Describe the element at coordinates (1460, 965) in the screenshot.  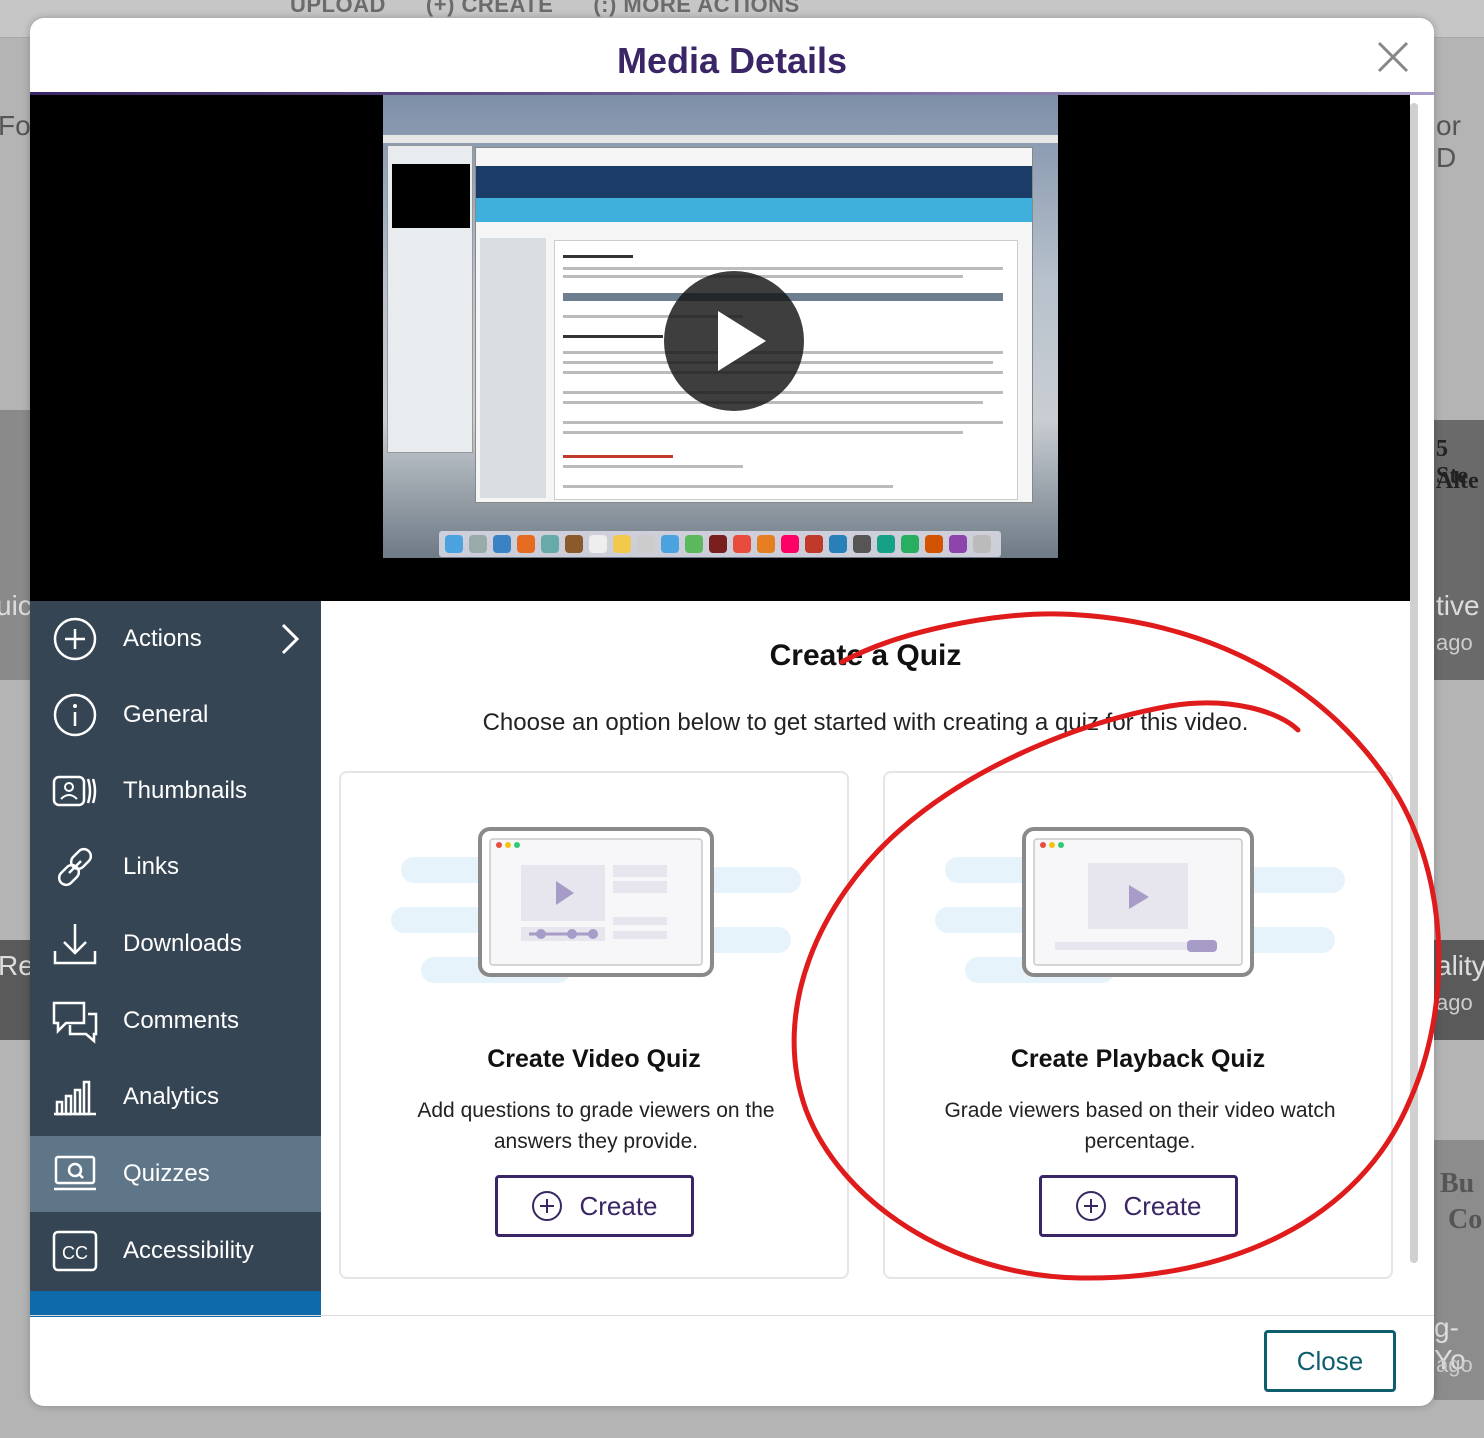
I see `bg-text-ality: ality` at that location.